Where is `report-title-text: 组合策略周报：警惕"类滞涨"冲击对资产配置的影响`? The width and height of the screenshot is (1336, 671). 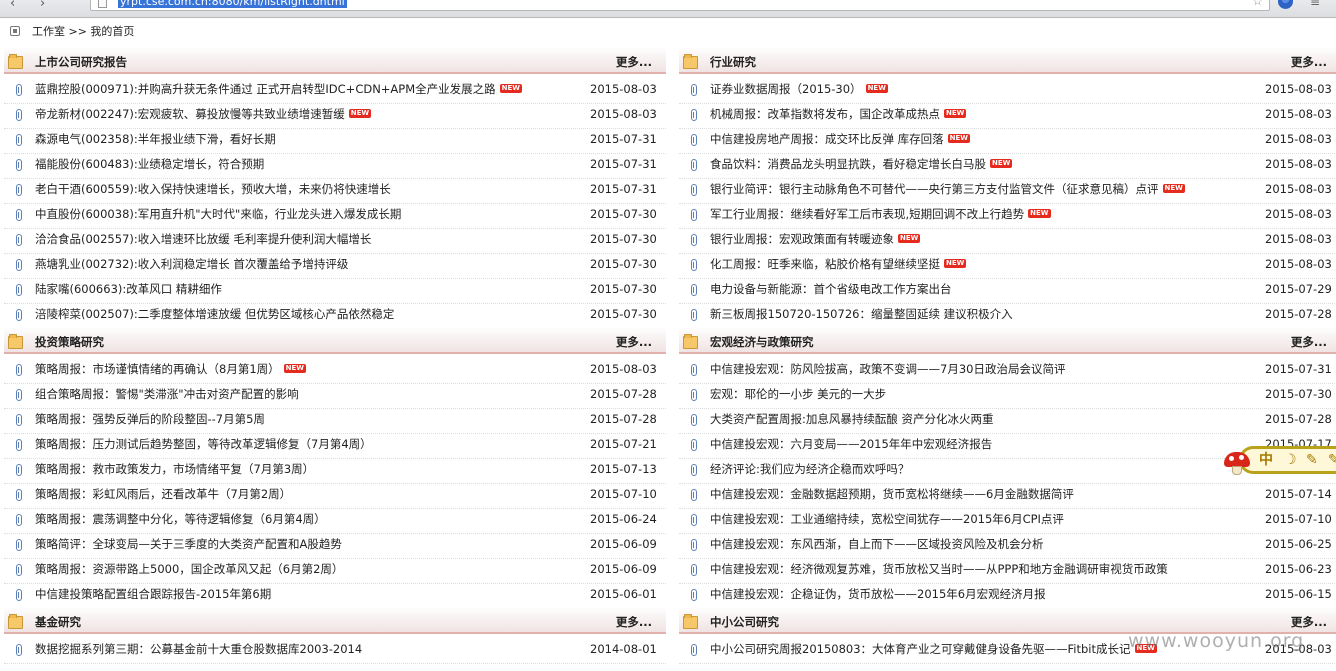
report-title-text: 组合策略周报：警惕"类滞涨"冲击对资产配置的影响 is located at coordinates (167, 394).